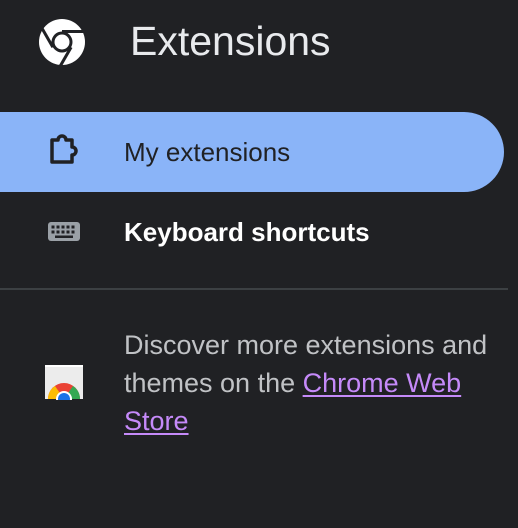 The image size is (518, 528). Describe the element at coordinates (64, 382) in the screenshot. I see `chrome-web-store-icon` at that location.